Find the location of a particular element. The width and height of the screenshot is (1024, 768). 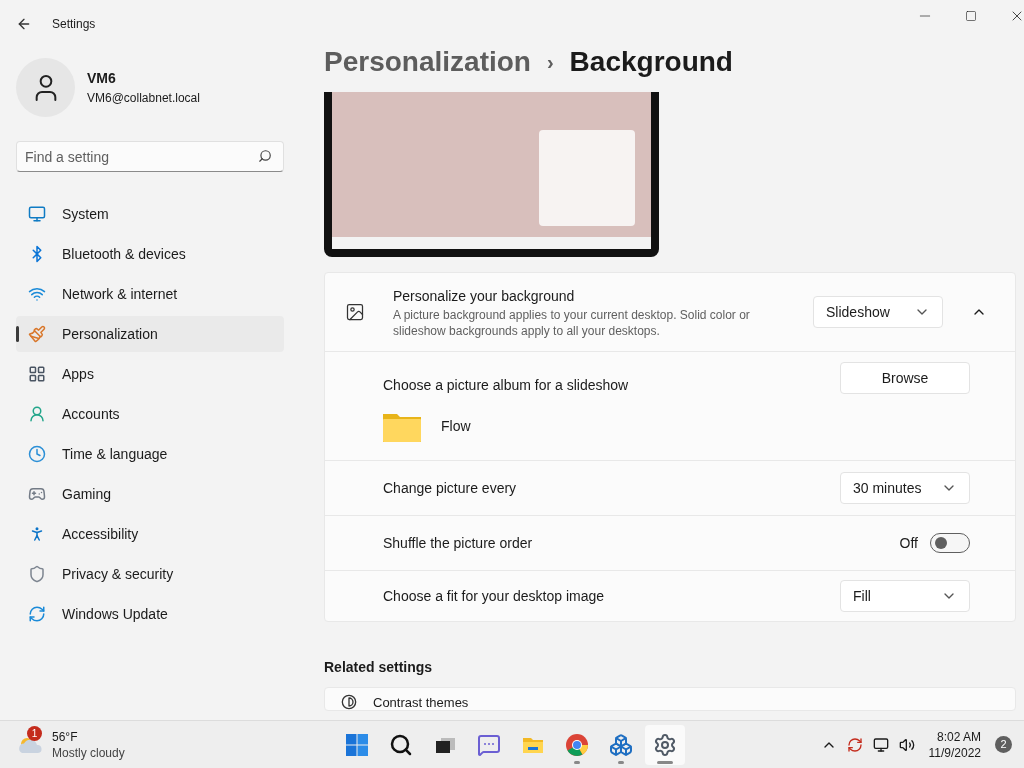

clock-icon is located at coordinates (37, 454).